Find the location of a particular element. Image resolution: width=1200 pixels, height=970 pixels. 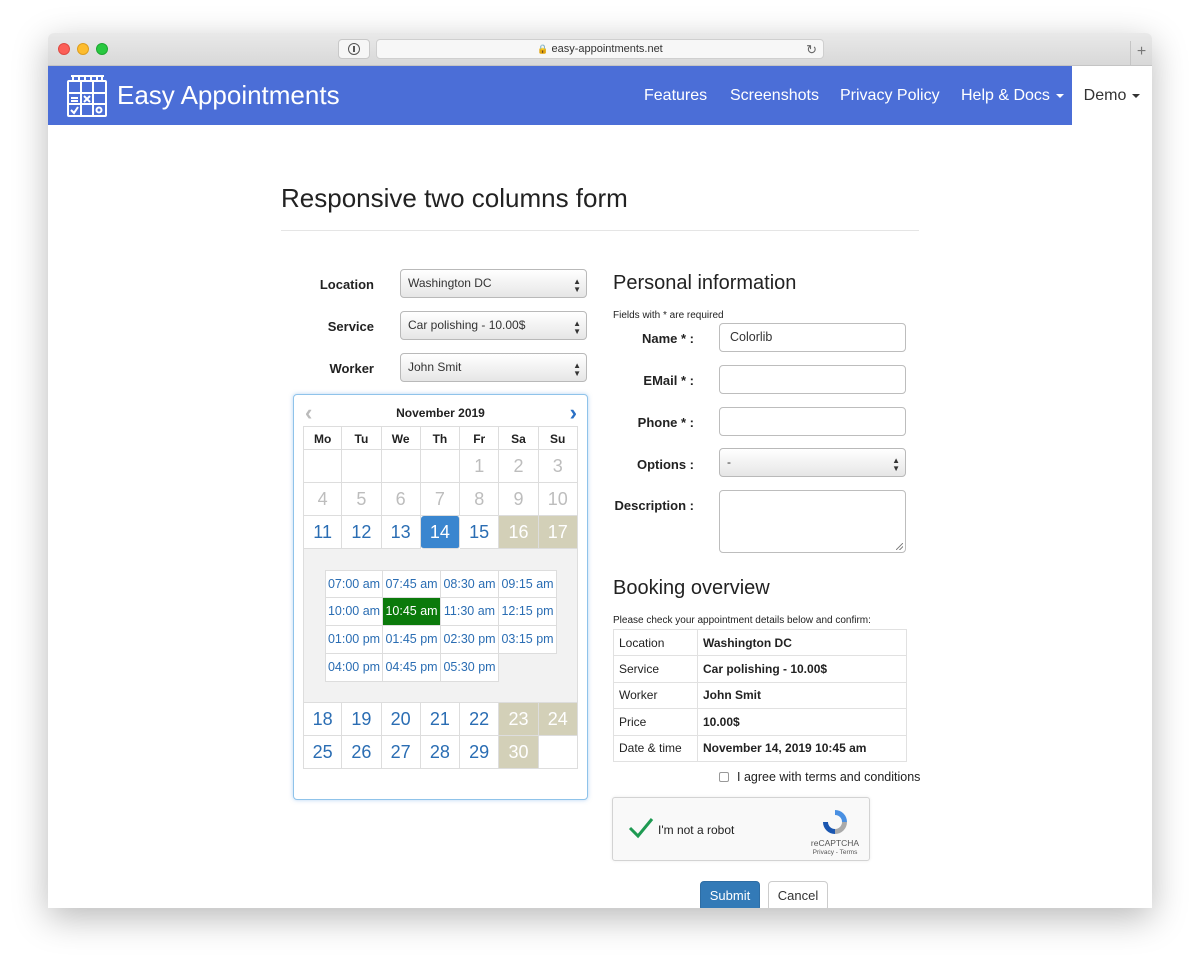

calendar-day: 15 is located at coordinates (480, 532).